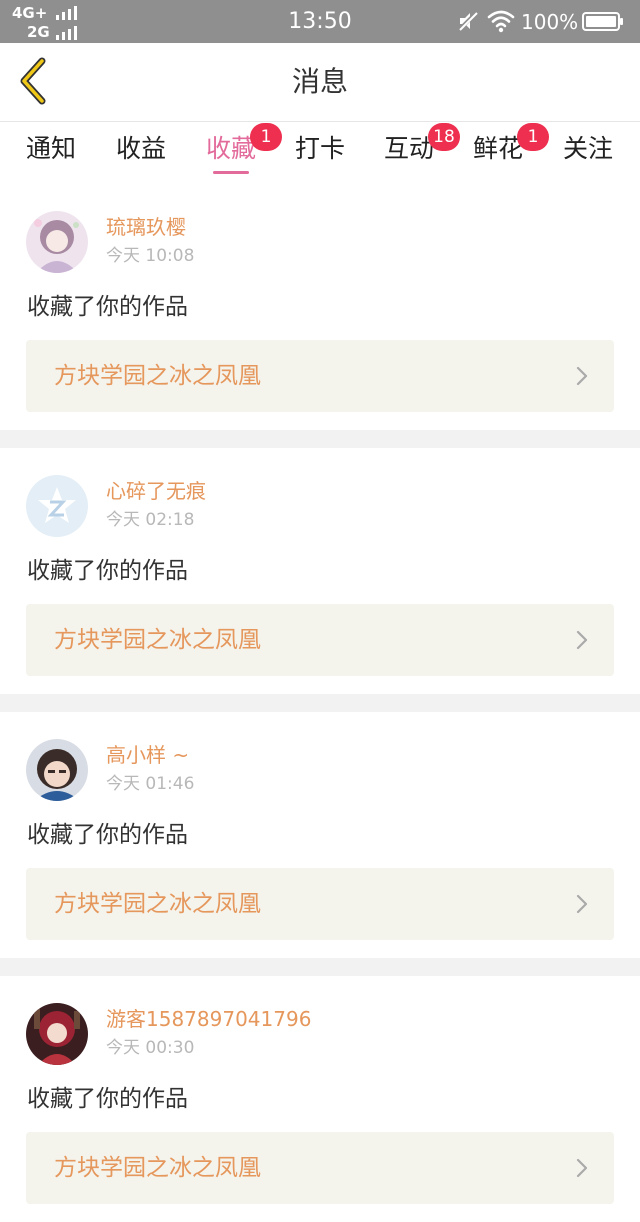  What do you see at coordinates (320, 21) in the screenshot?
I see `status-bar: 4G+ 2G 13:50 100%` at bounding box center [320, 21].